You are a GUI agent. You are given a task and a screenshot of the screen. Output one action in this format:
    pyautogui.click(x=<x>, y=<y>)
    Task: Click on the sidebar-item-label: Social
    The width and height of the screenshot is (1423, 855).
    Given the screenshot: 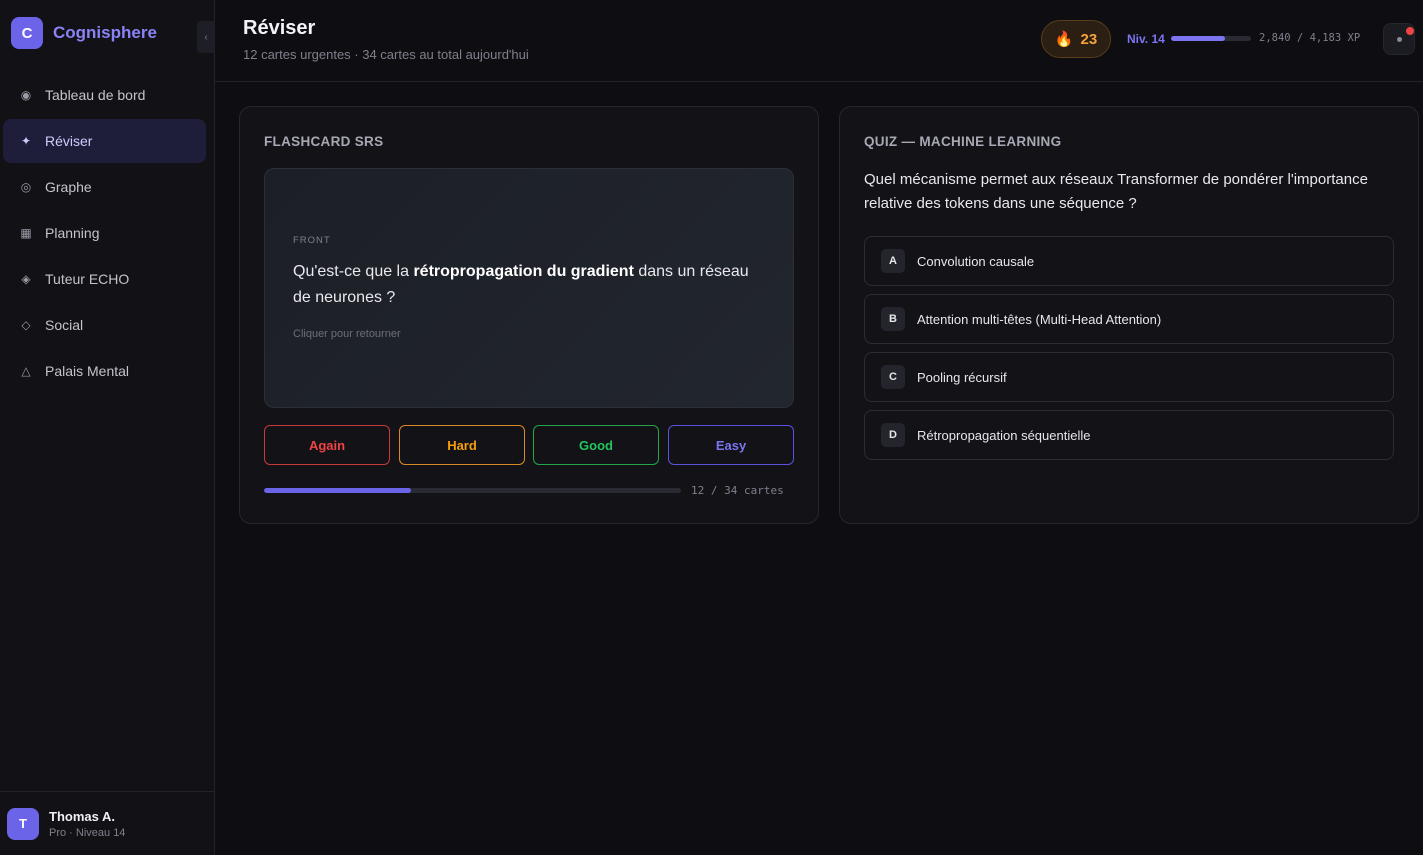 What is the action you would take?
    pyautogui.click(x=64, y=325)
    